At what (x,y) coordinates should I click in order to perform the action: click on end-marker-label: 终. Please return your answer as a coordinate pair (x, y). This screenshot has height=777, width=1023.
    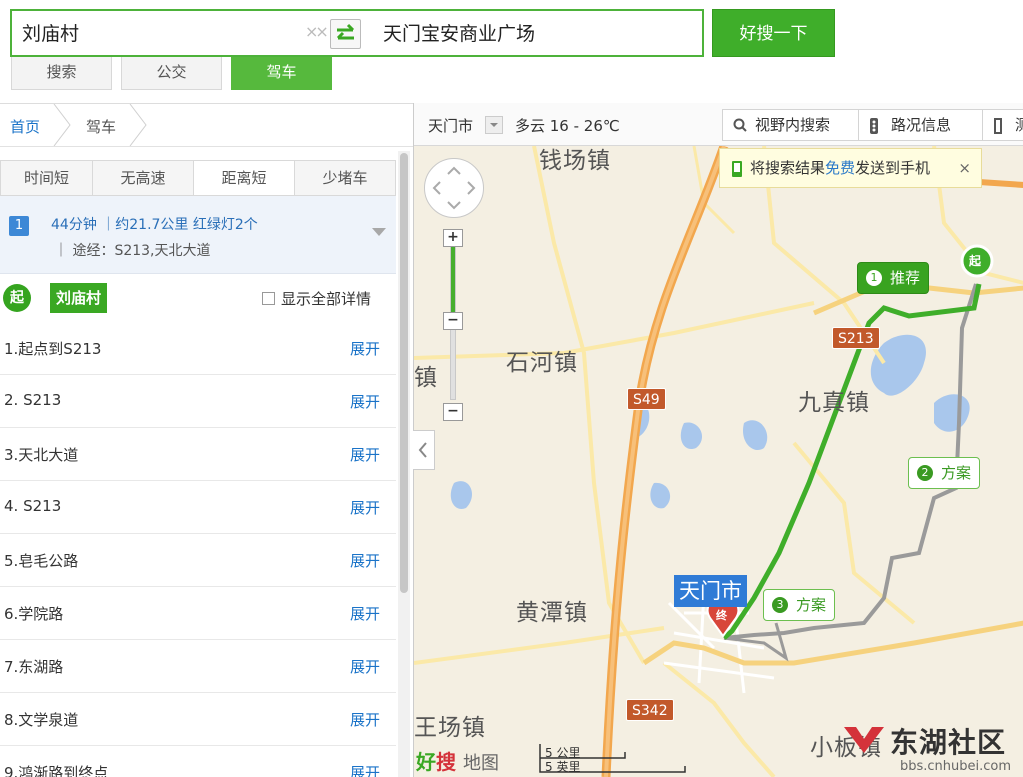
    Looking at the image, I should click on (721, 615).